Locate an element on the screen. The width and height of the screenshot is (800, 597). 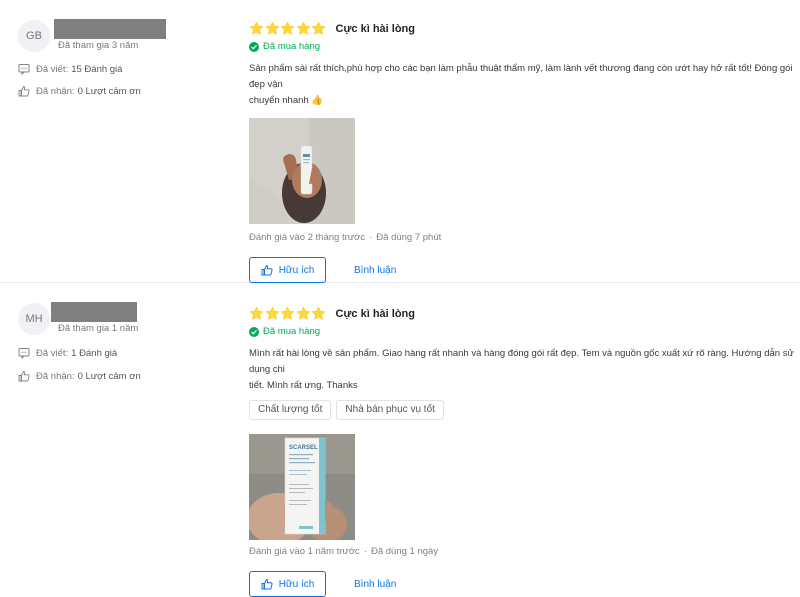
review-photo is located at coordinates (302, 171).